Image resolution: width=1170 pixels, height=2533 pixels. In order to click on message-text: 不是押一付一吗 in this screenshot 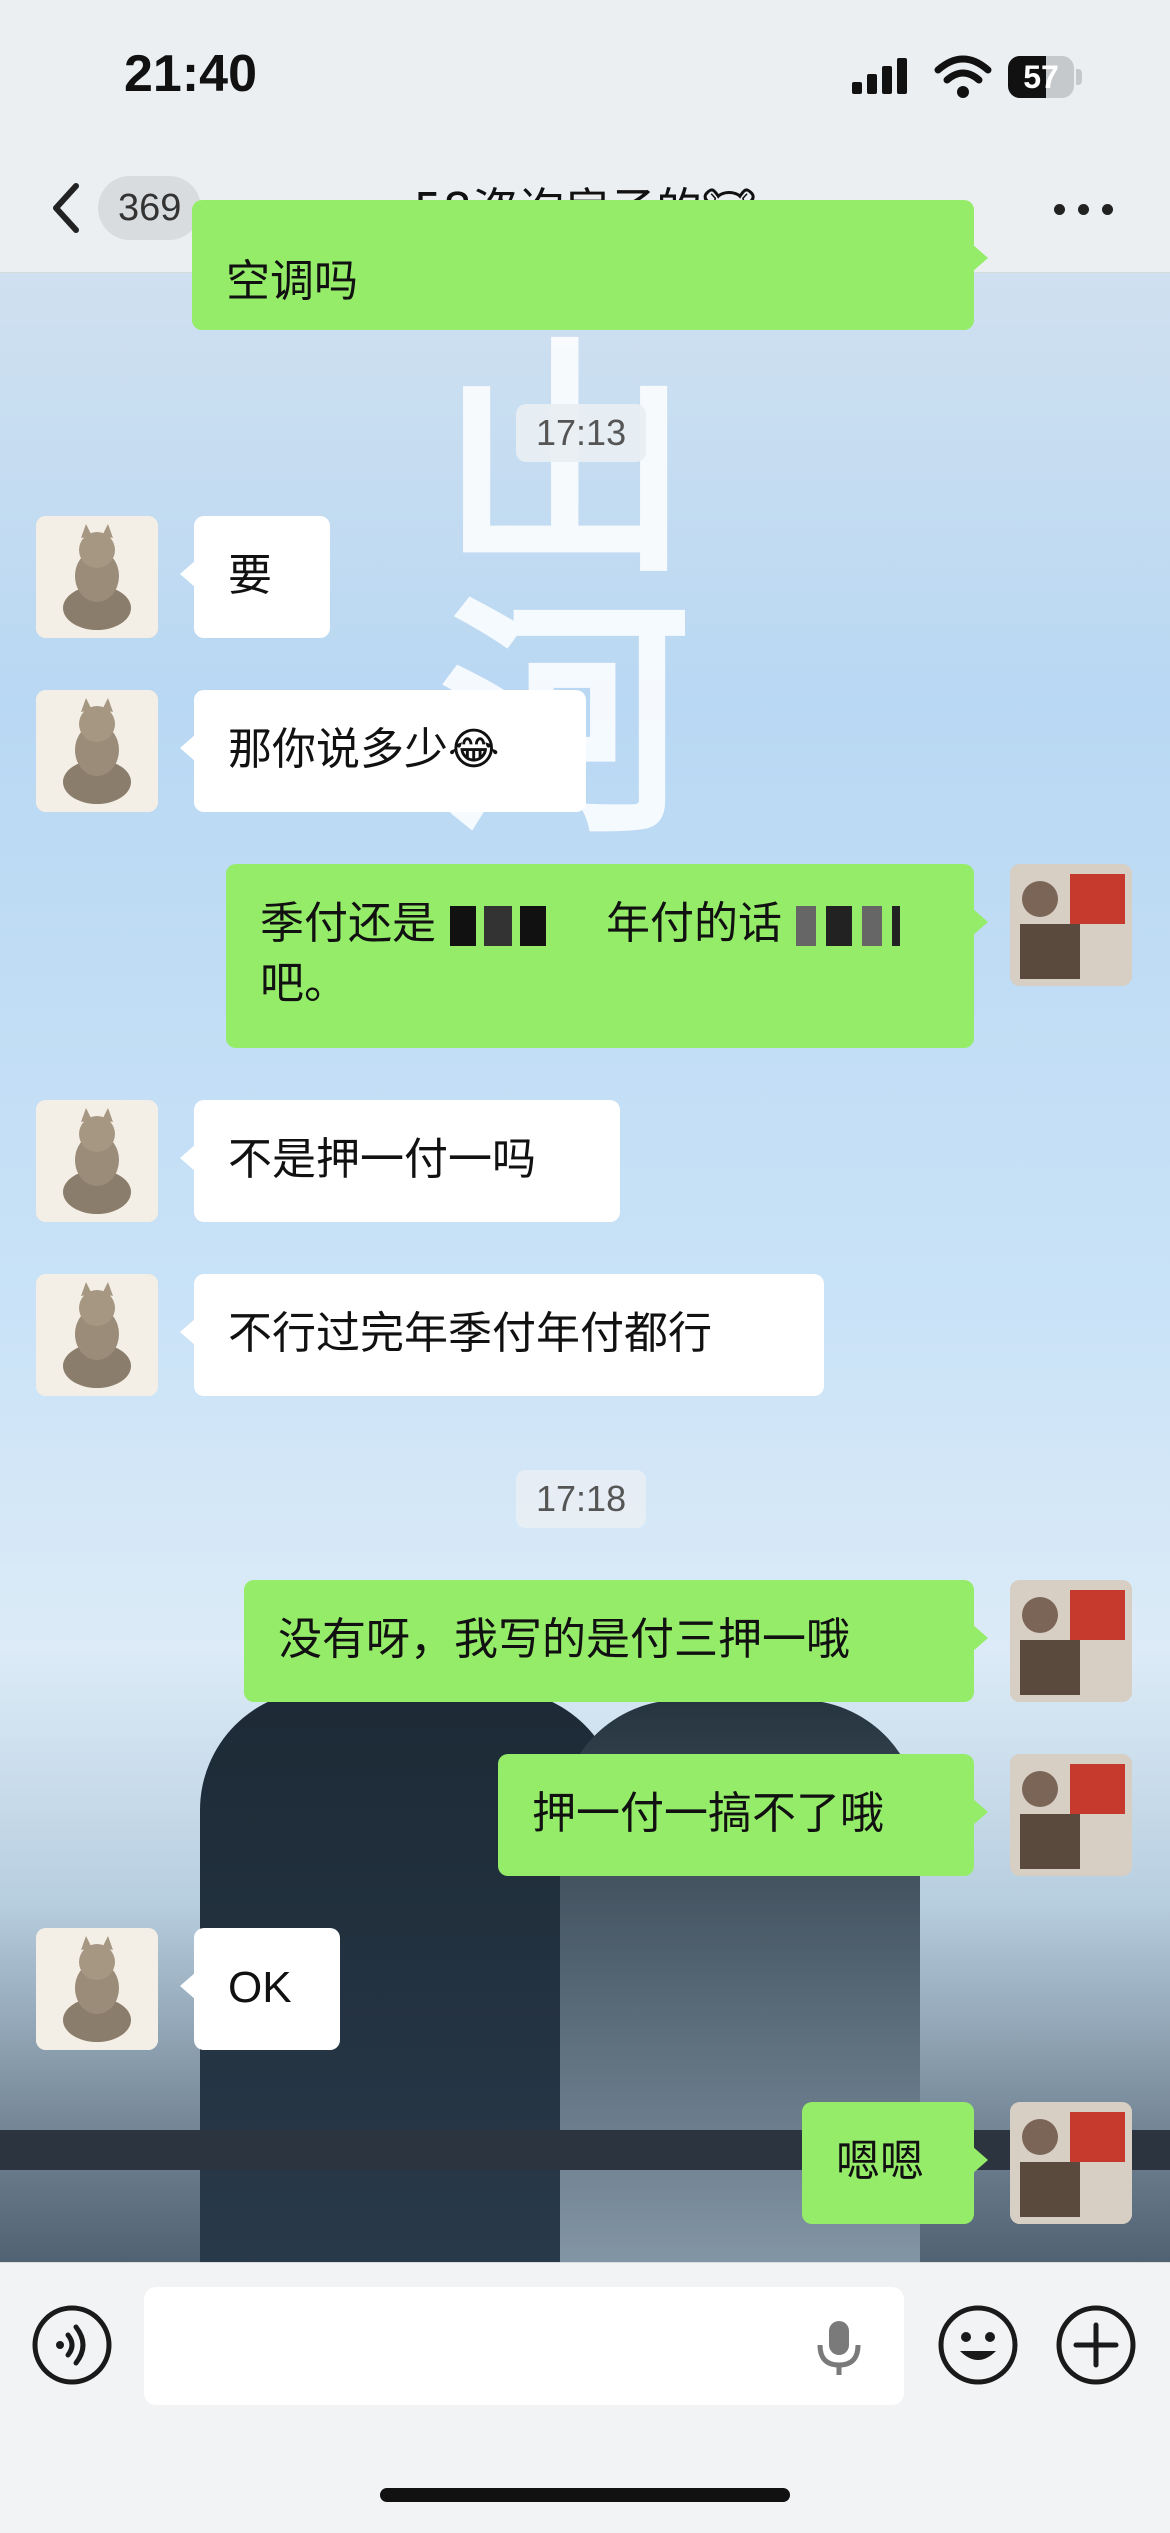, I will do `click(382, 1159)`.